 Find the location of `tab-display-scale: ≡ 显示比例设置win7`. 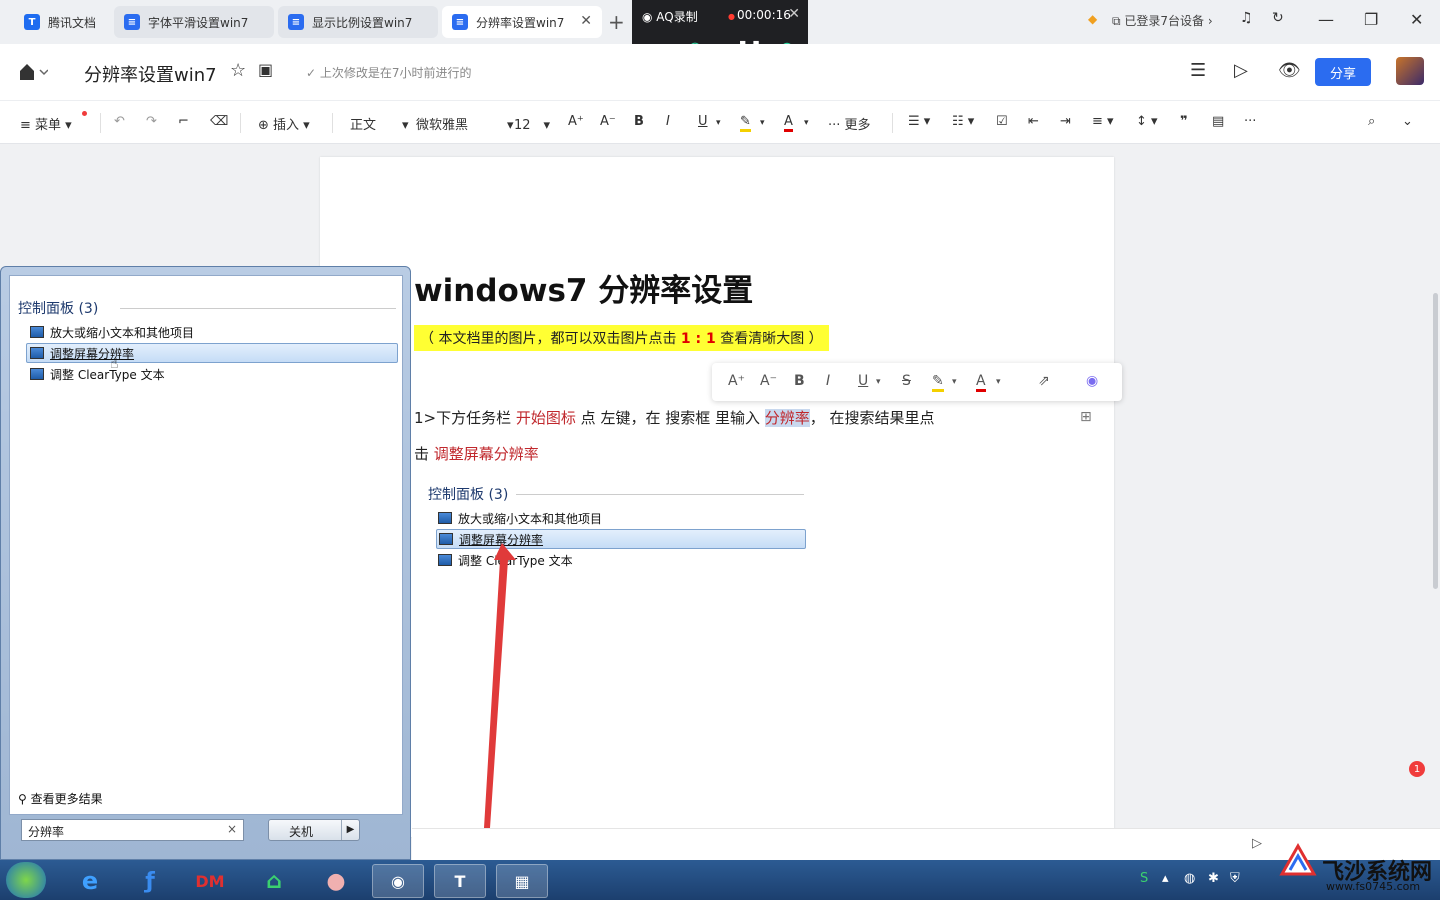

tab-display-scale: ≡ 显示比例设置win7 is located at coordinates (358, 22).